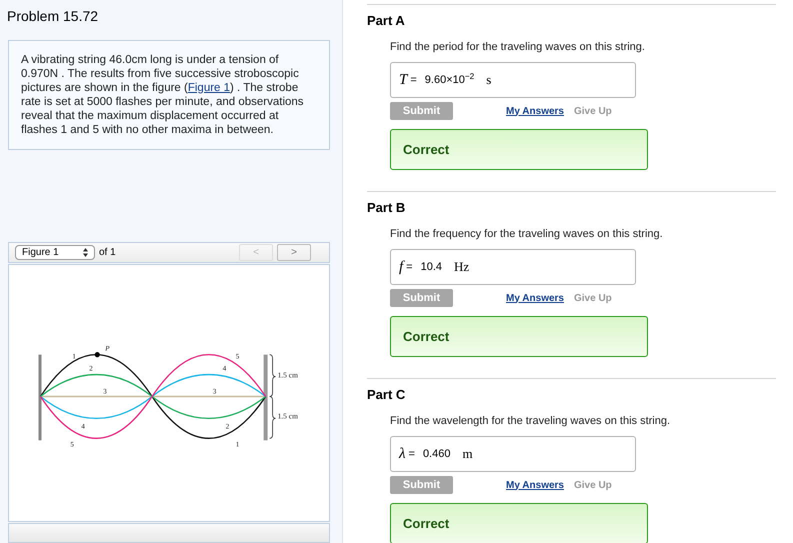 The image size is (793, 543). What do you see at coordinates (531, 421) in the screenshot?
I see `question-prompt: Find the wavelength for the traveling waves on this string.` at bounding box center [531, 421].